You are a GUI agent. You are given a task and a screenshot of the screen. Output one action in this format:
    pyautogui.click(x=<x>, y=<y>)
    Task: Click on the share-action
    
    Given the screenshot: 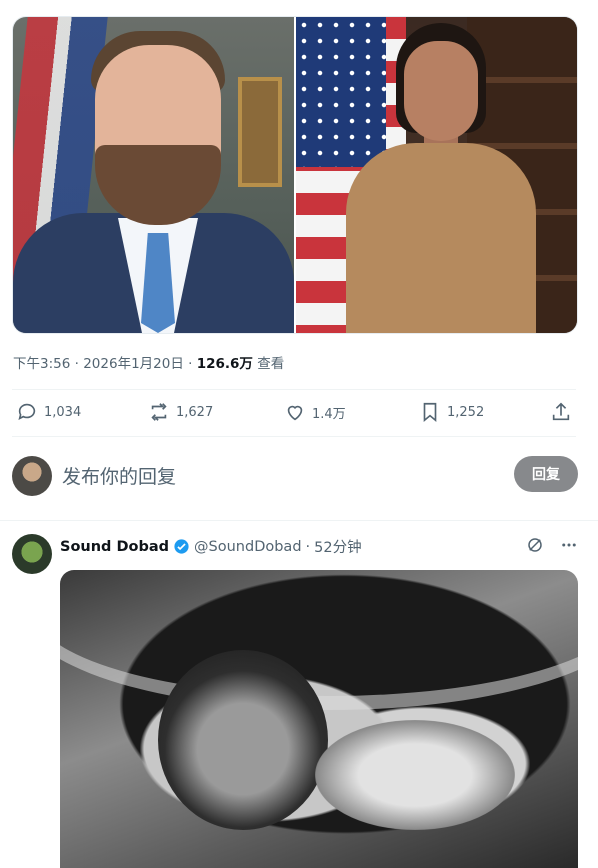 What is the action you would take?
    pyautogui.click(x=561, y=412)
    